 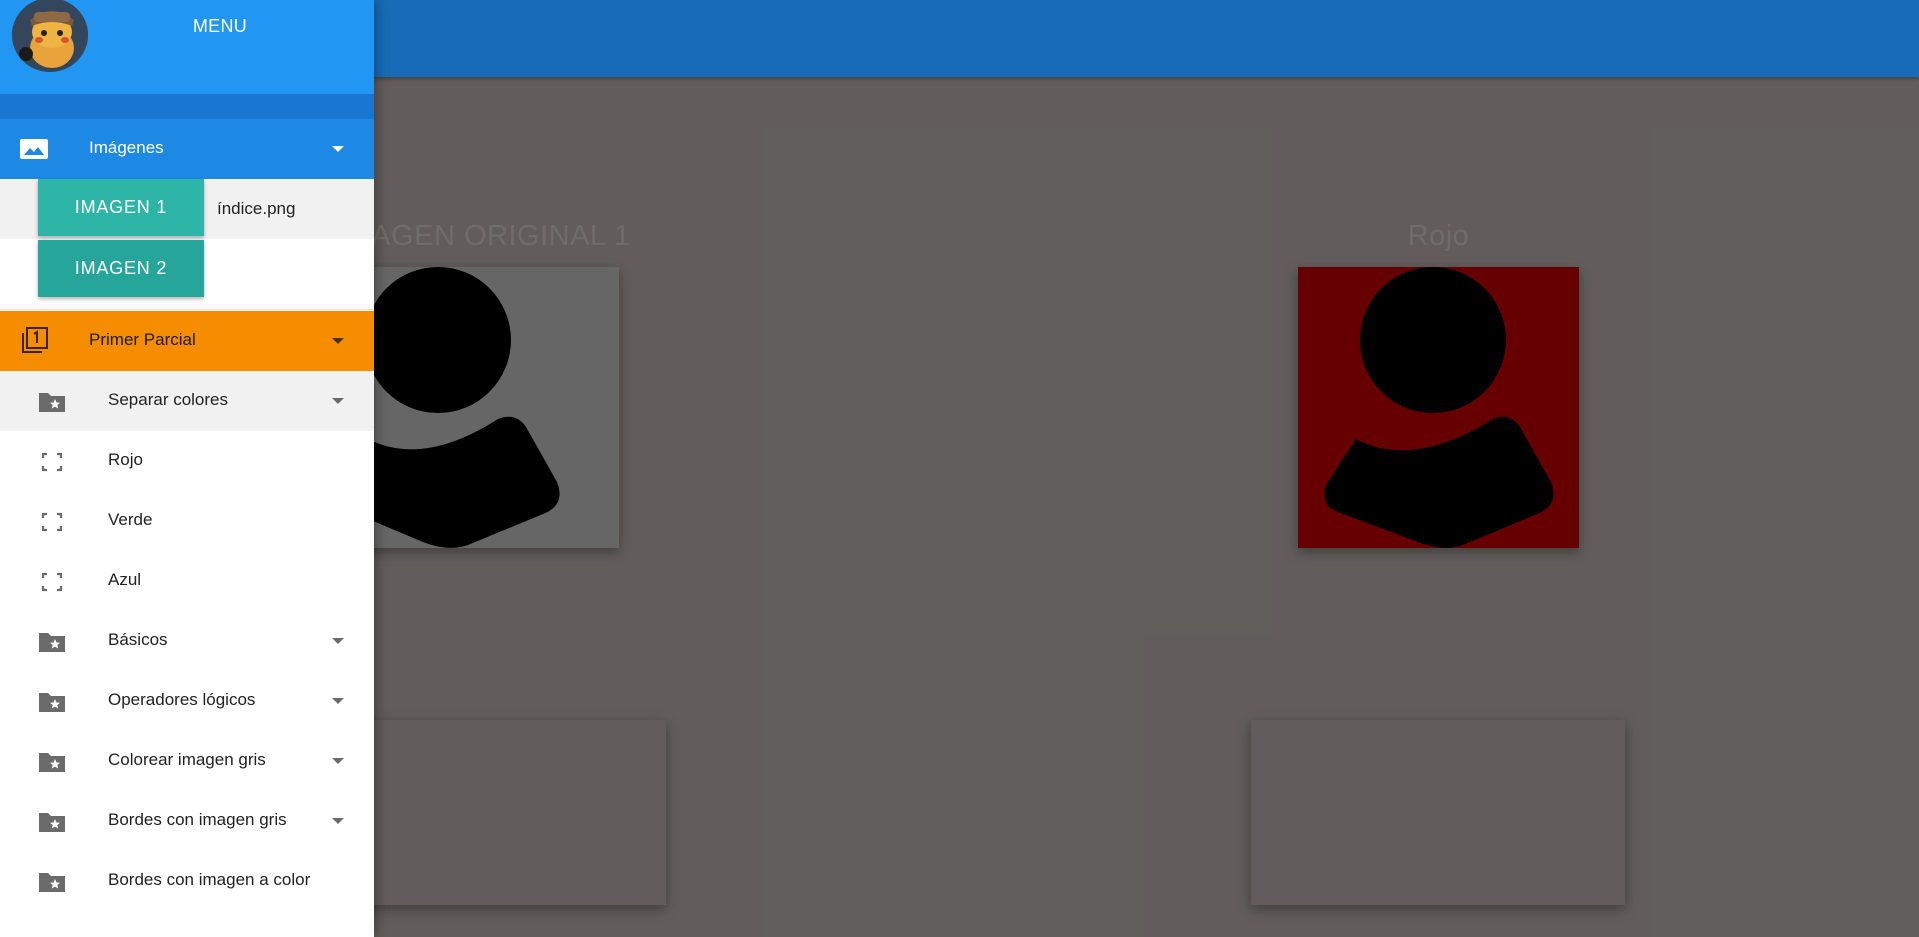 What do you see at coordinates (187, 149) in the screenshot?
I see `images-section-toggle: Imágenes` at bounding box center [187, 149].